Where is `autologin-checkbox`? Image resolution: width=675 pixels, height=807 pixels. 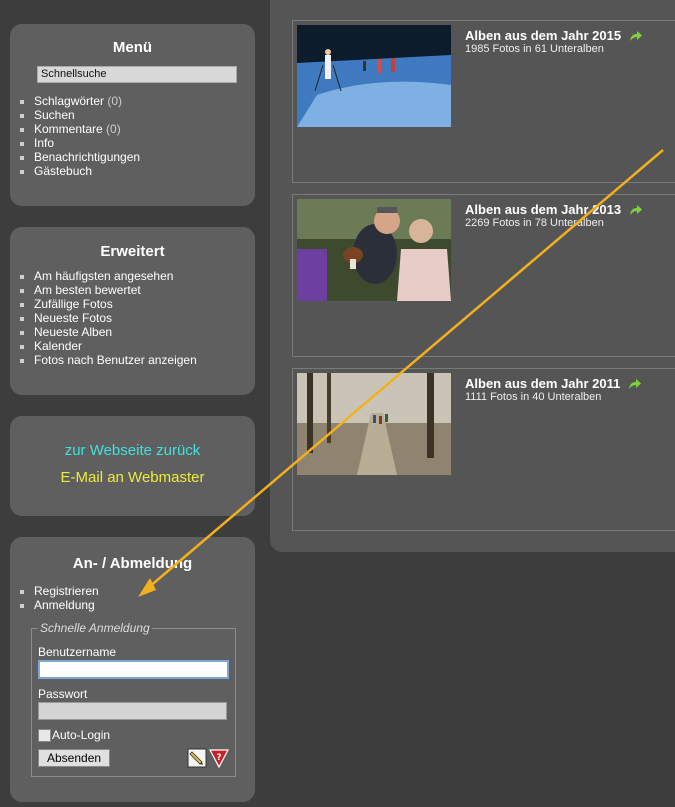
autologin-checkbox is located at coordinates (44, 735).